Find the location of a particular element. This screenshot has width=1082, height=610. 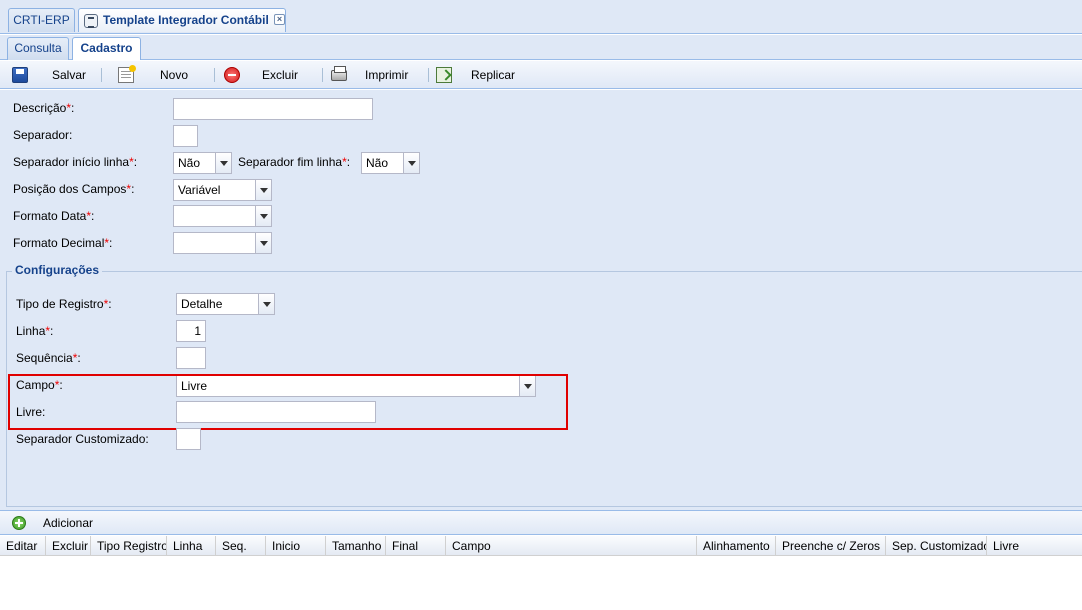

add-button: Adicionar is located at coordinates (55, 523).